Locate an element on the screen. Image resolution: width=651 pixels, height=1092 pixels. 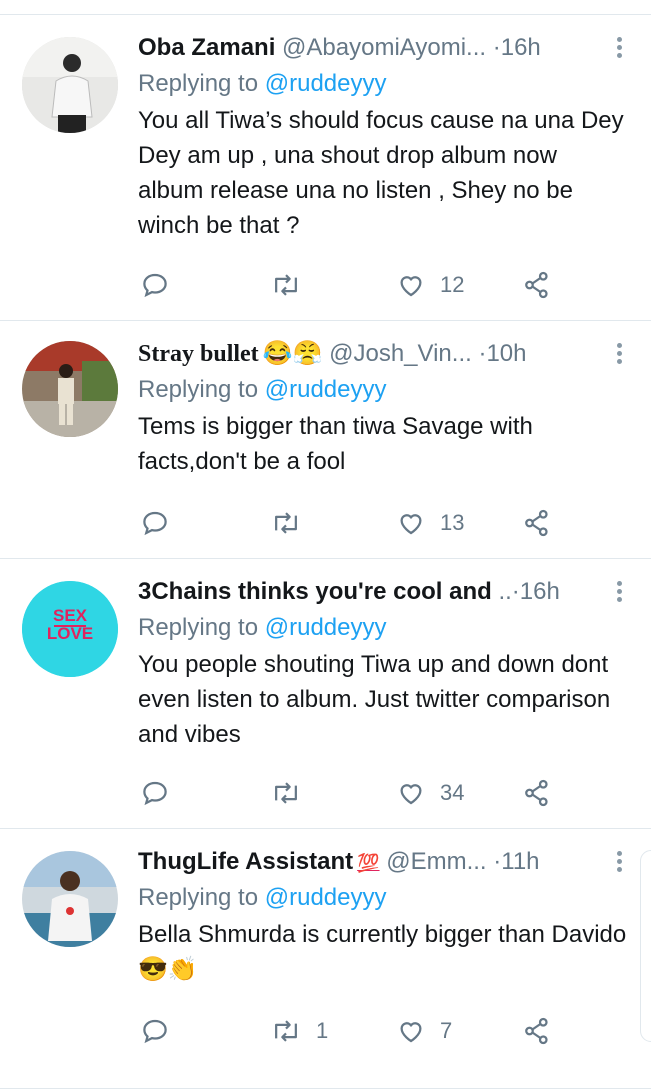
tweet-header: Oba Zamani @AbayomiAyomi... ·16h is located at coordinates (363, 48).